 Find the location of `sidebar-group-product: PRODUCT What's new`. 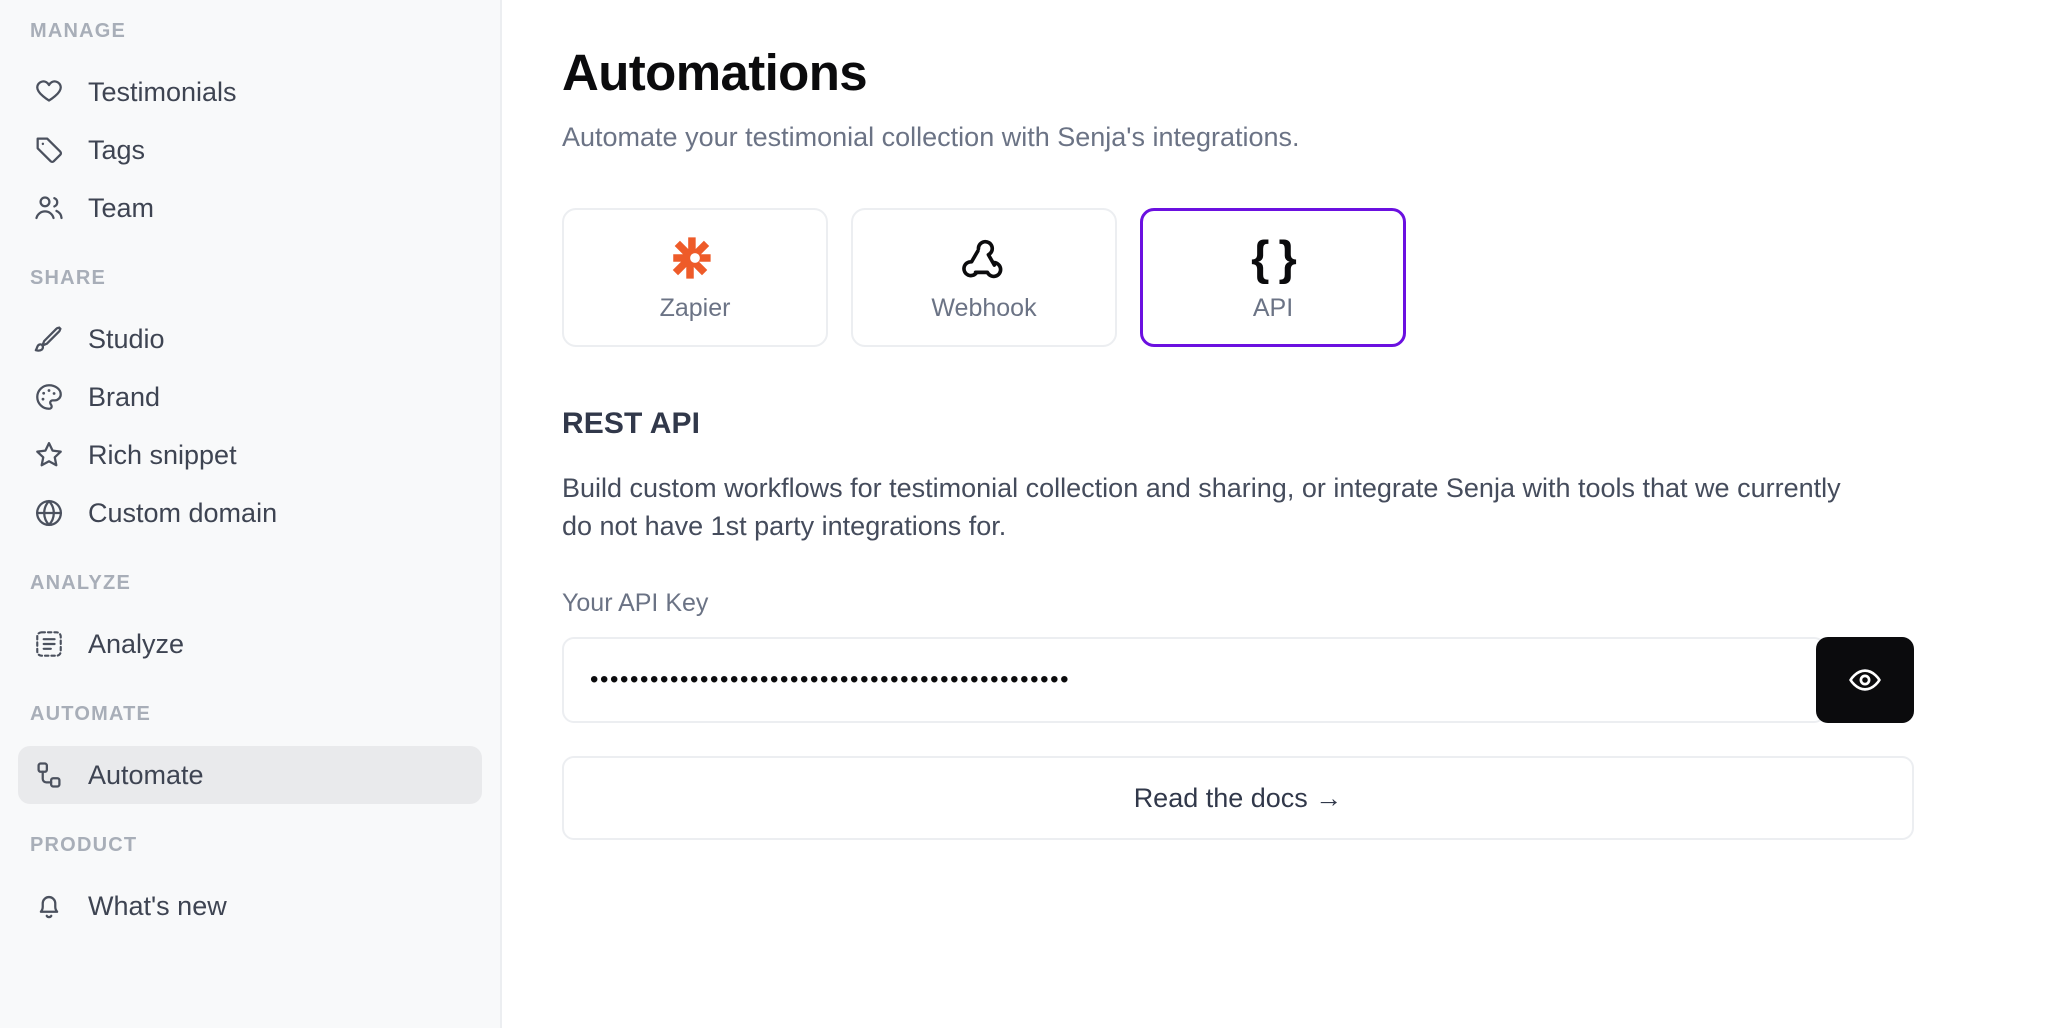

sidebar-group-product: PRODUCT What's new is located at coordinates (250, 869).